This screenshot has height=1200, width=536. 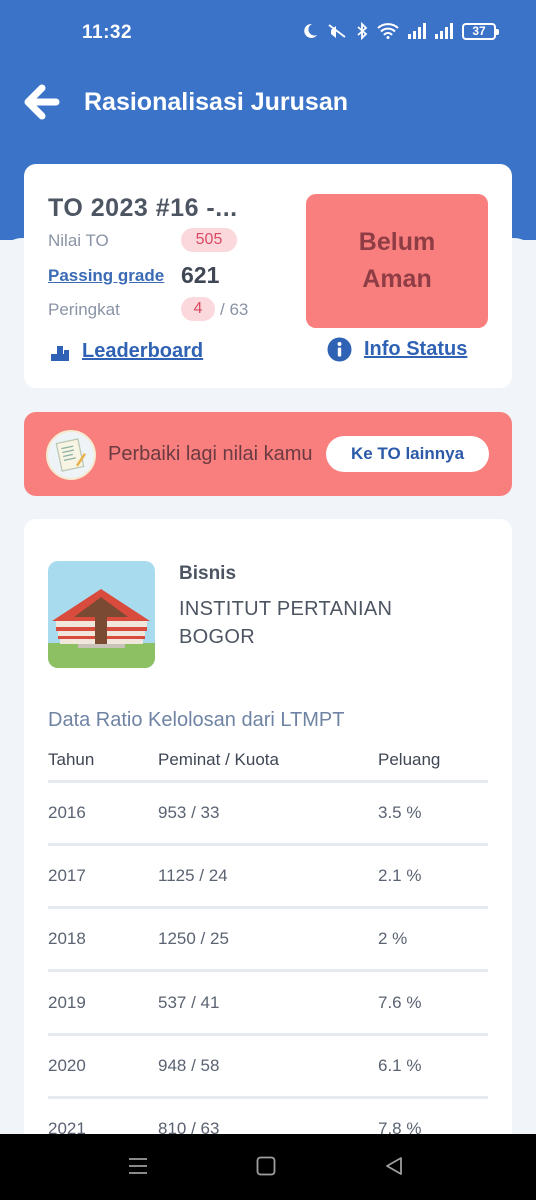 I want to click on home-nav-icon, so click(x=266, y=1166).